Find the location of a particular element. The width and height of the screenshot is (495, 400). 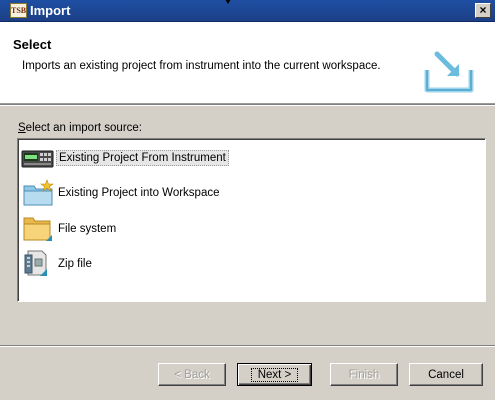

finish-button: Finish is located at coordinates (364, 374).